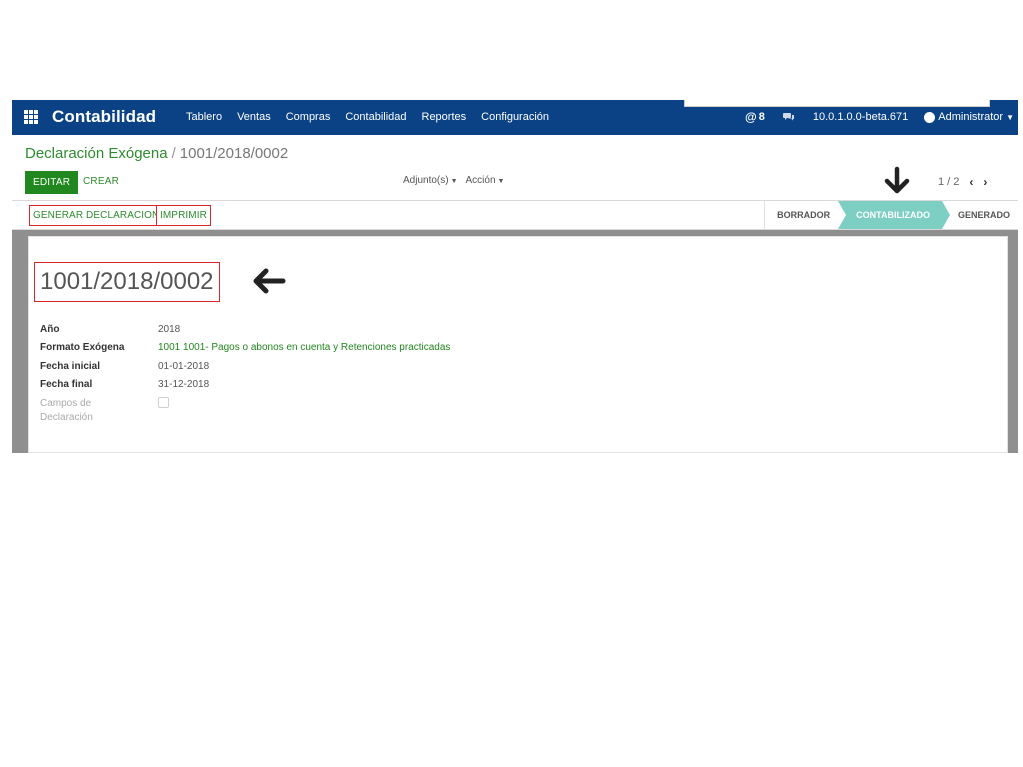 This screenshot has width=1023, height=767. Describe the element at coordinates (254, 117) in the screenshot. I see `menu-item-ventas: Ventas` at that location.